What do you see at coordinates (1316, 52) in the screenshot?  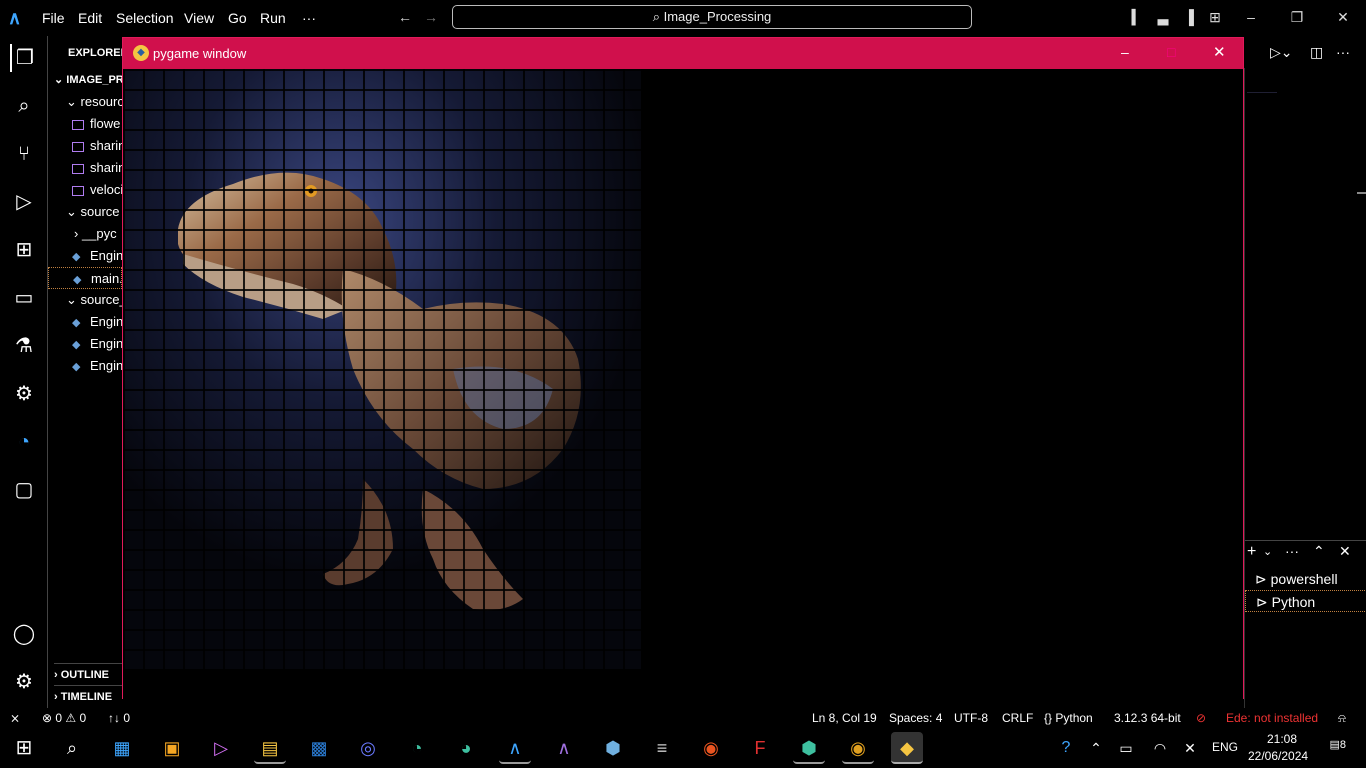 I see `split-editor-icon: ◫` at bounding box center [1316, 52].